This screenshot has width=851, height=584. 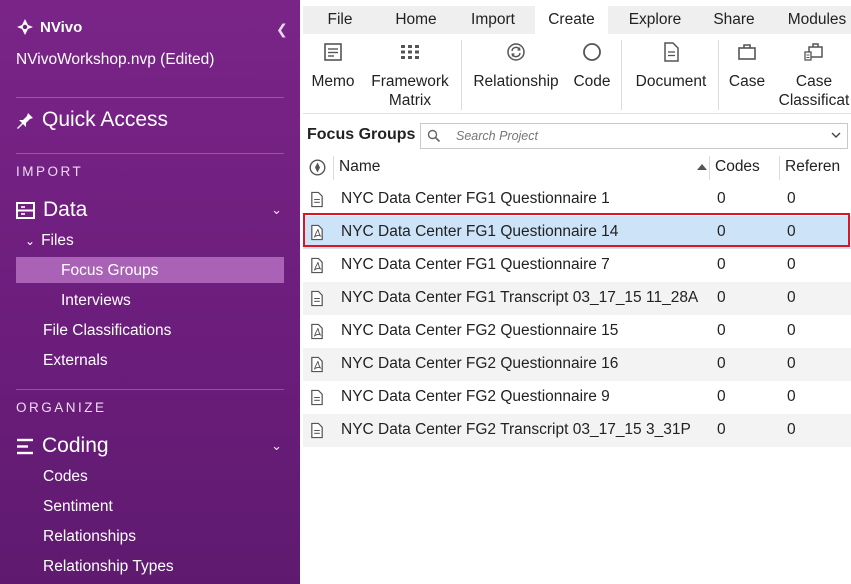 I want to click on table-row: NYC Data Center FG2 Questionnaire 16 0 0, so click(x=577, y=364).